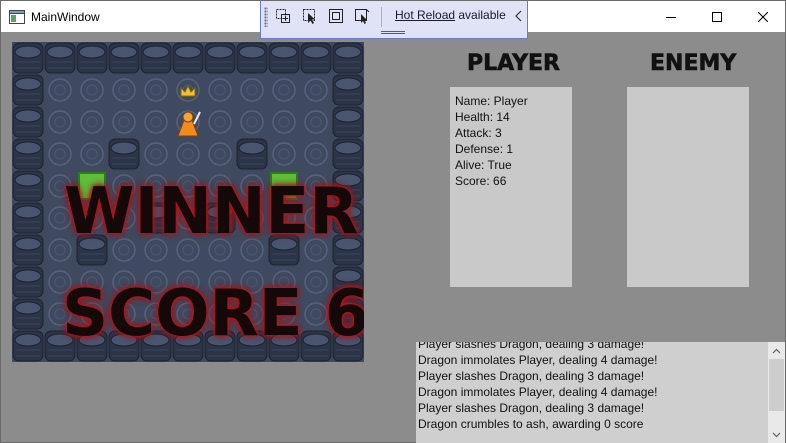  I want to click on close-button, so click(763, 16).